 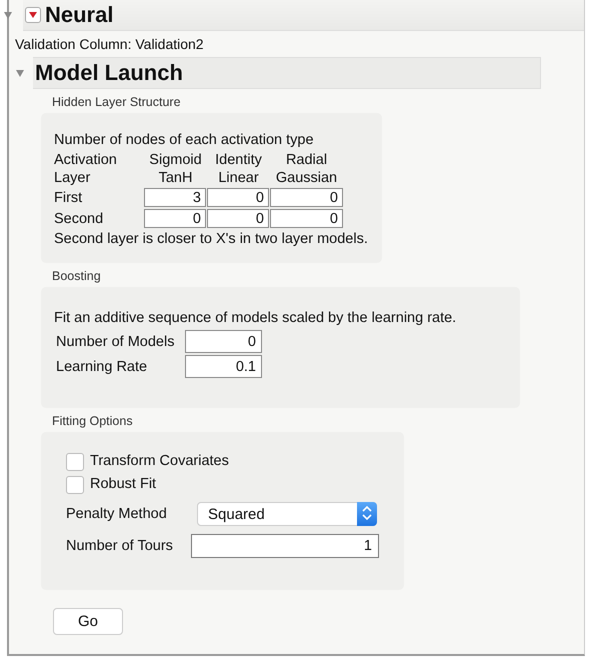 I want to click on validation-column-label: Validation Column: Validation2, so click(x=109, y=44).